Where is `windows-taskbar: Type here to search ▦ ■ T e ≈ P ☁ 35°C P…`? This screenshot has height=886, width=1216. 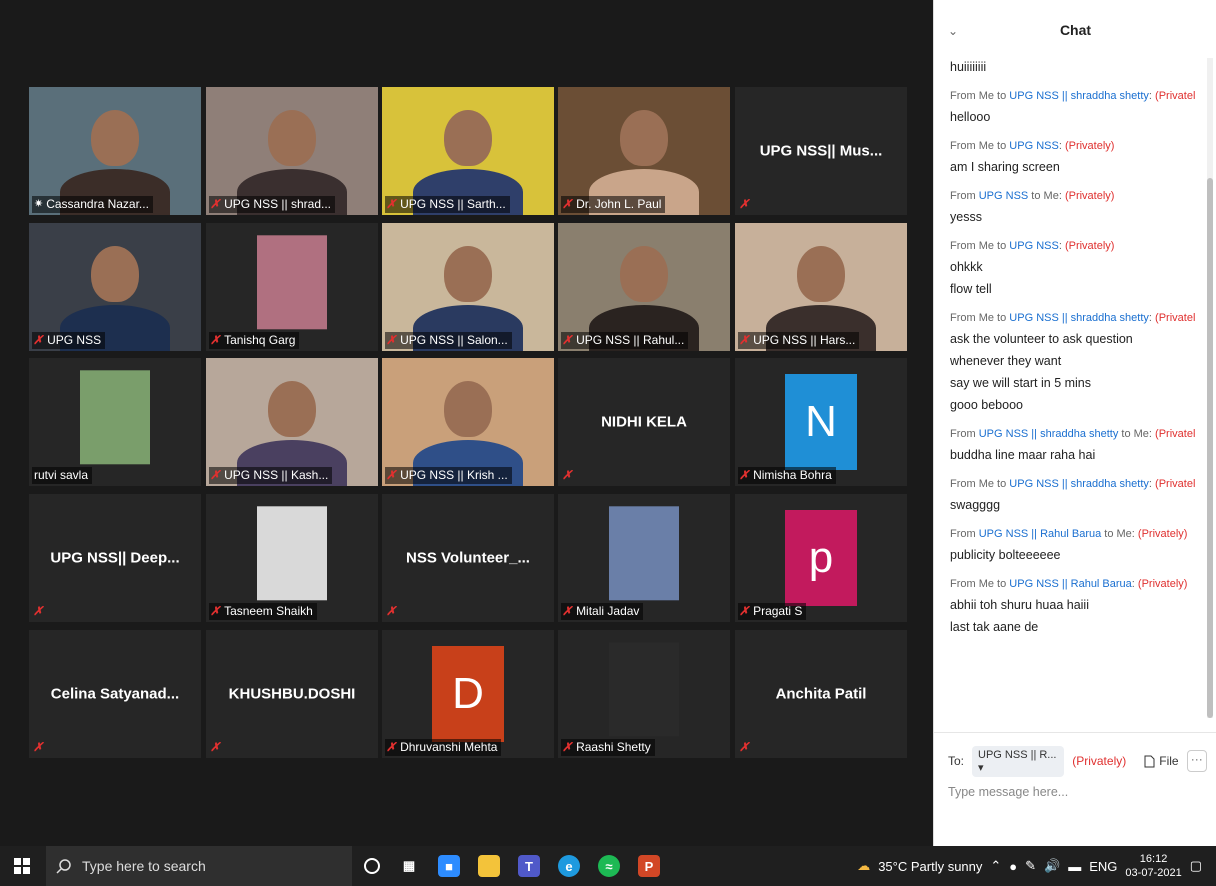 windows-taskbar: Type here to search ▦ ■ T e ≈ P ☁ 35°C P… is located at coordinates (608, 866).